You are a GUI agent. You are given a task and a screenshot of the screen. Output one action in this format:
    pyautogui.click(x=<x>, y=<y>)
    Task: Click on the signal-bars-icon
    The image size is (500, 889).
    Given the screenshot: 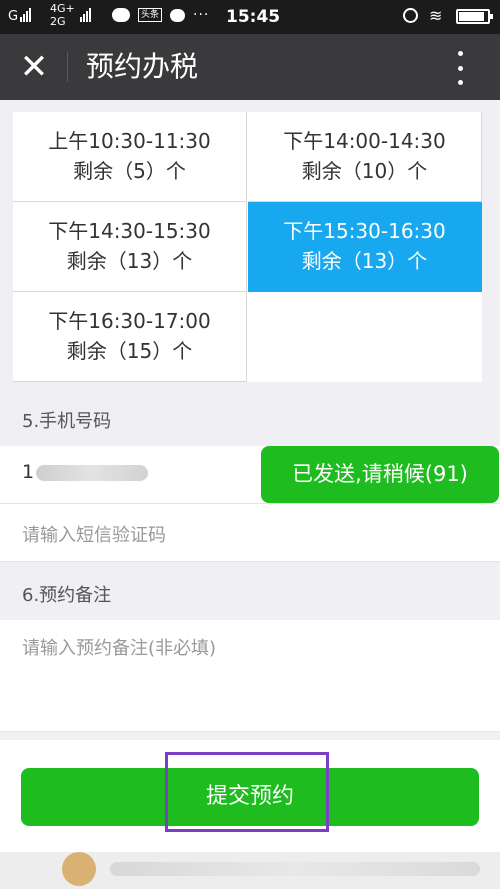 What is the action you would take?
    pyautogui.click(x=25, y=15)
    